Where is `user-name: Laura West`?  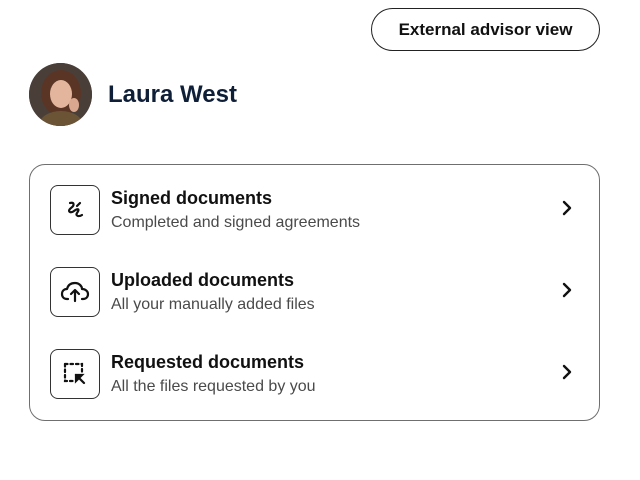
user-name: Laura West is located at coordinates (172, 94).